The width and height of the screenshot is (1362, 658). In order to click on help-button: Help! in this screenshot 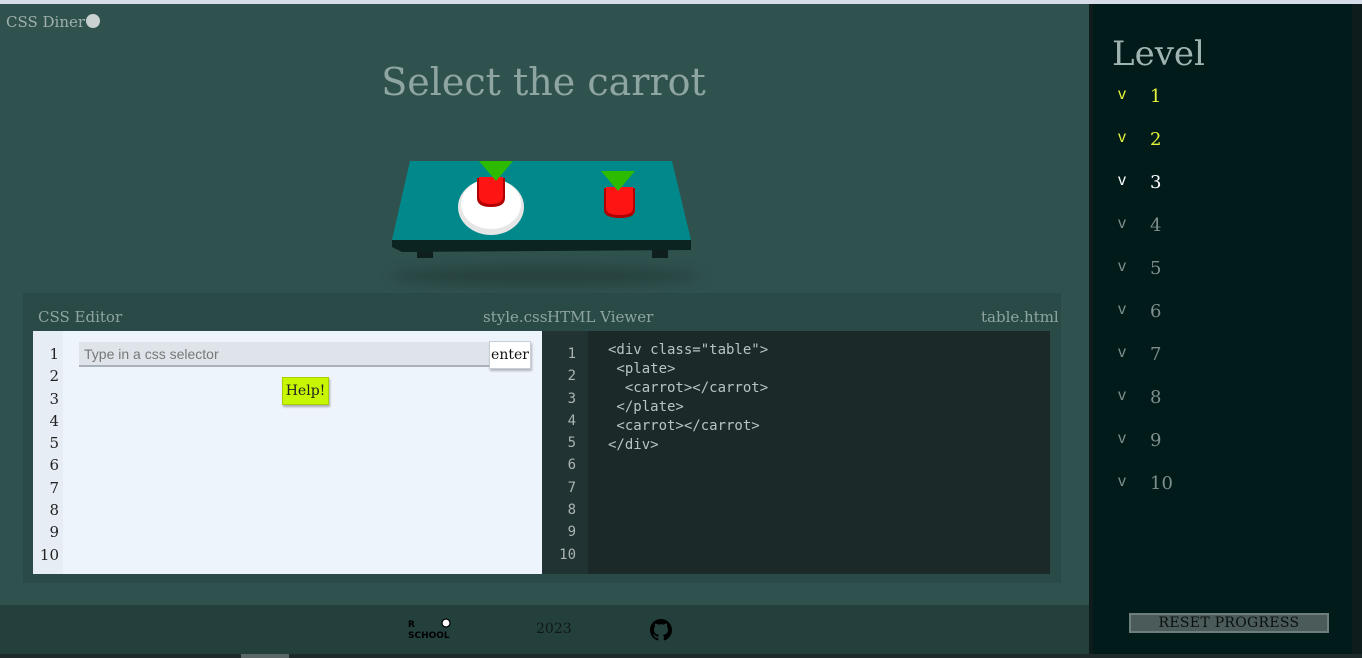, I will do `click(305, 391)`.